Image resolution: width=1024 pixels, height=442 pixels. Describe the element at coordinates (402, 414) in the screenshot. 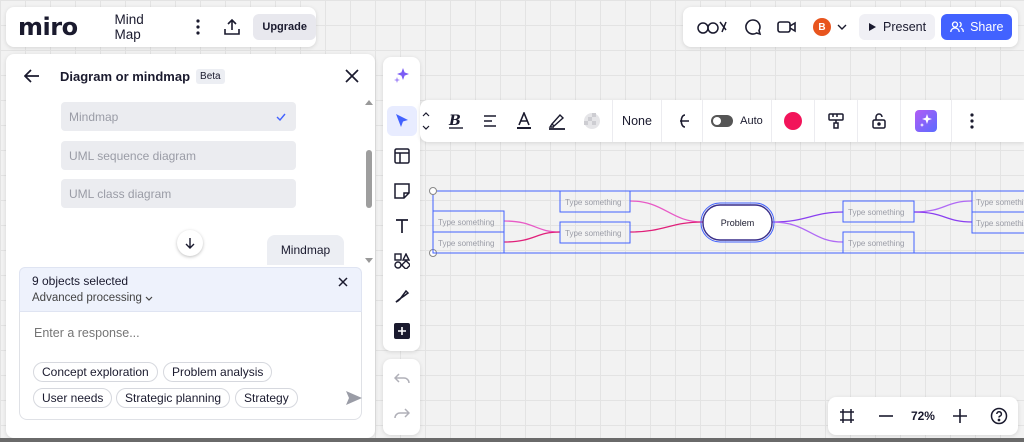

I see `redo-button` at that location.